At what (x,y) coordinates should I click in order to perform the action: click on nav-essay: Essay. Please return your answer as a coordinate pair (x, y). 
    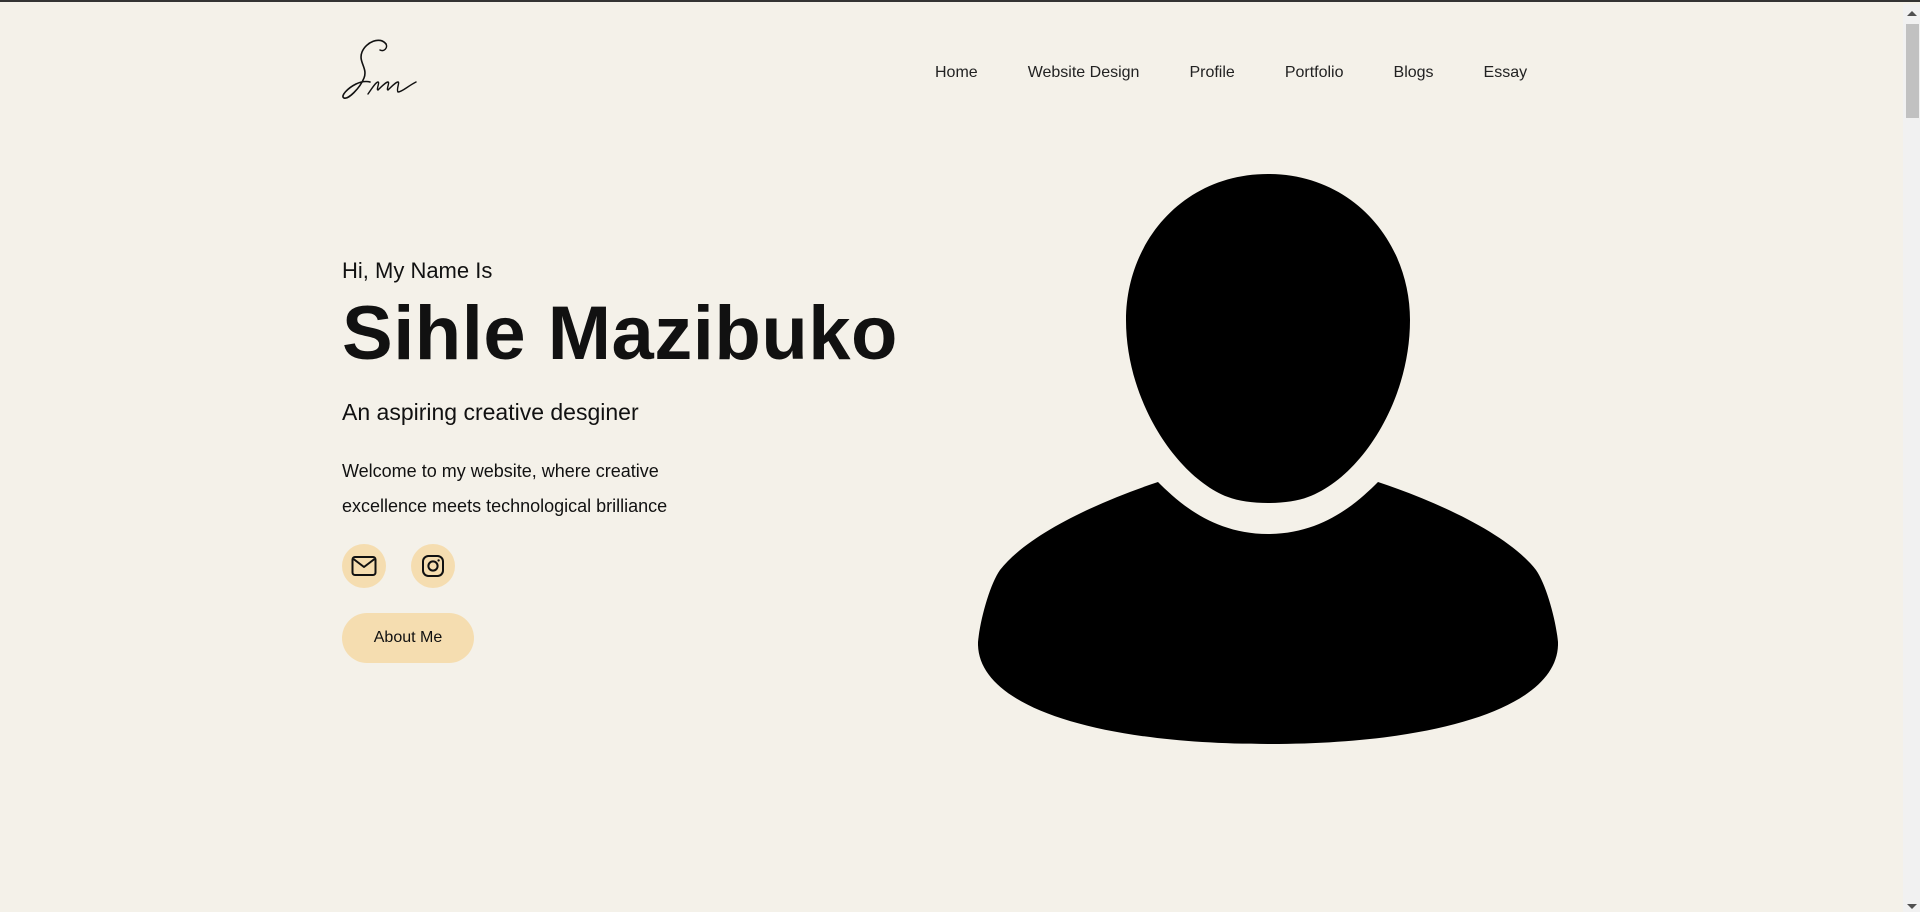
    Looking at the image, I should click on (1506, 73).